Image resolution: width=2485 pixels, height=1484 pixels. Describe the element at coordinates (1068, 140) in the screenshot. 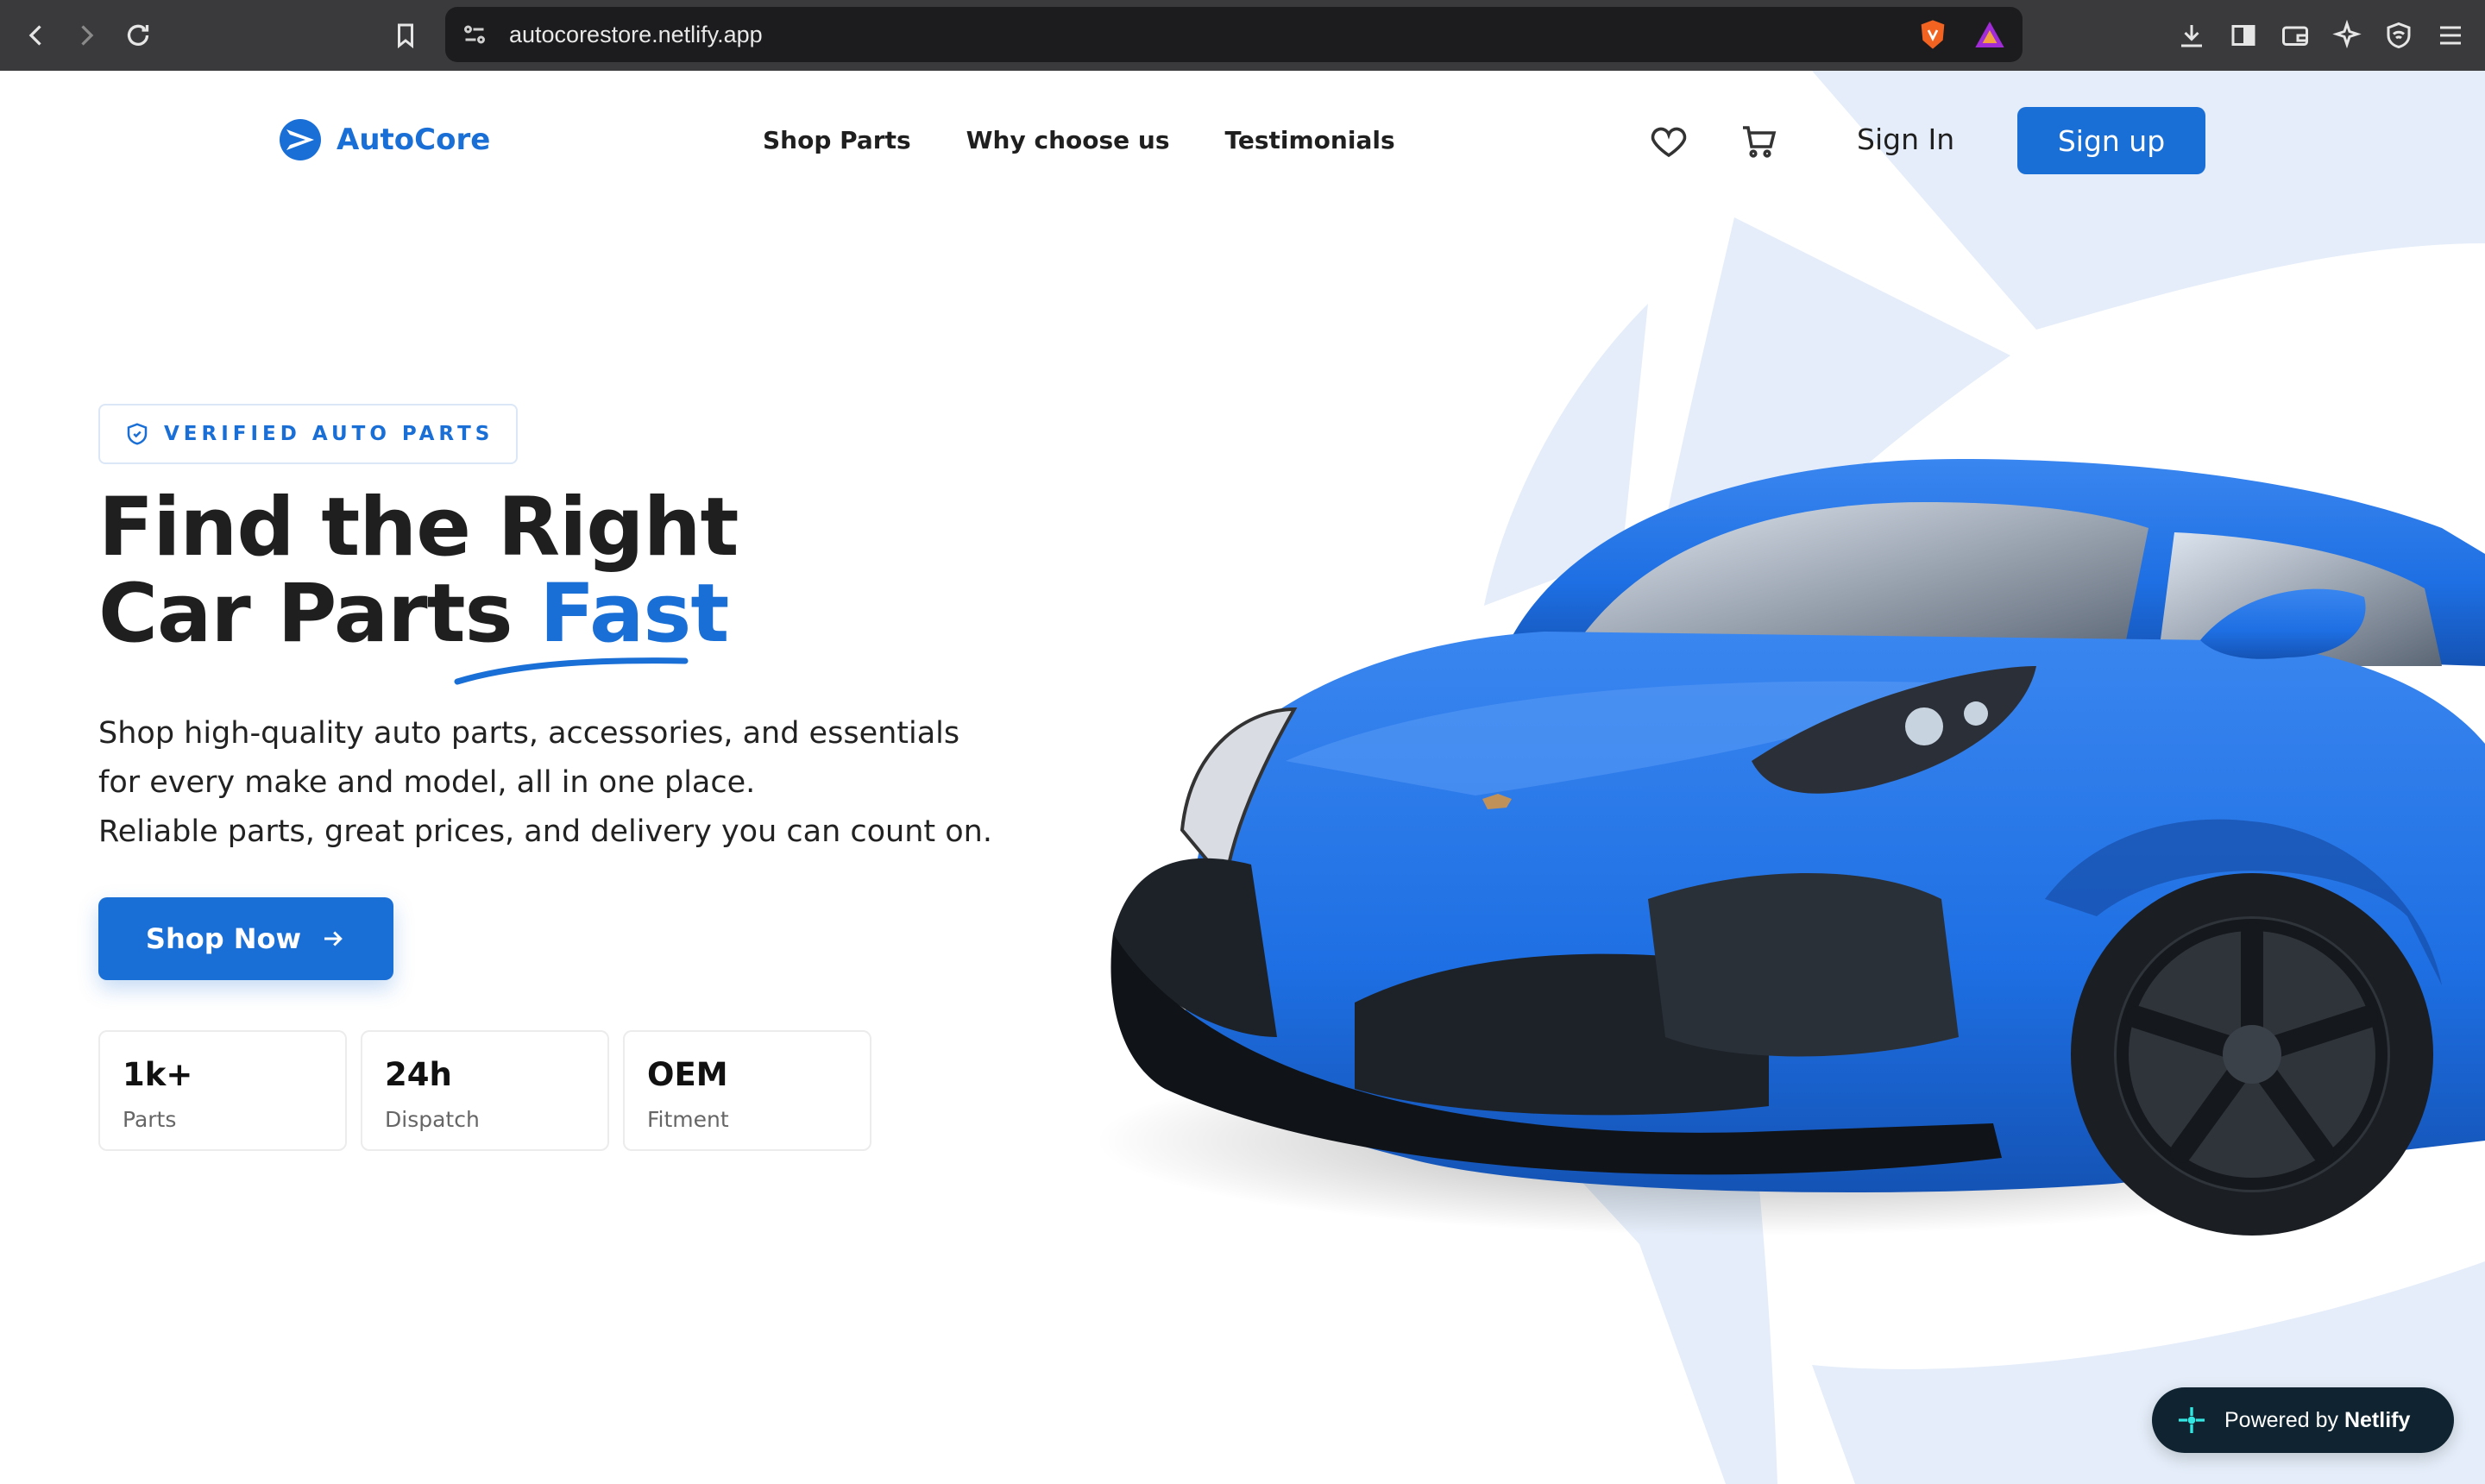

I see `nav-why-choose-us: Why choose us` at that location.